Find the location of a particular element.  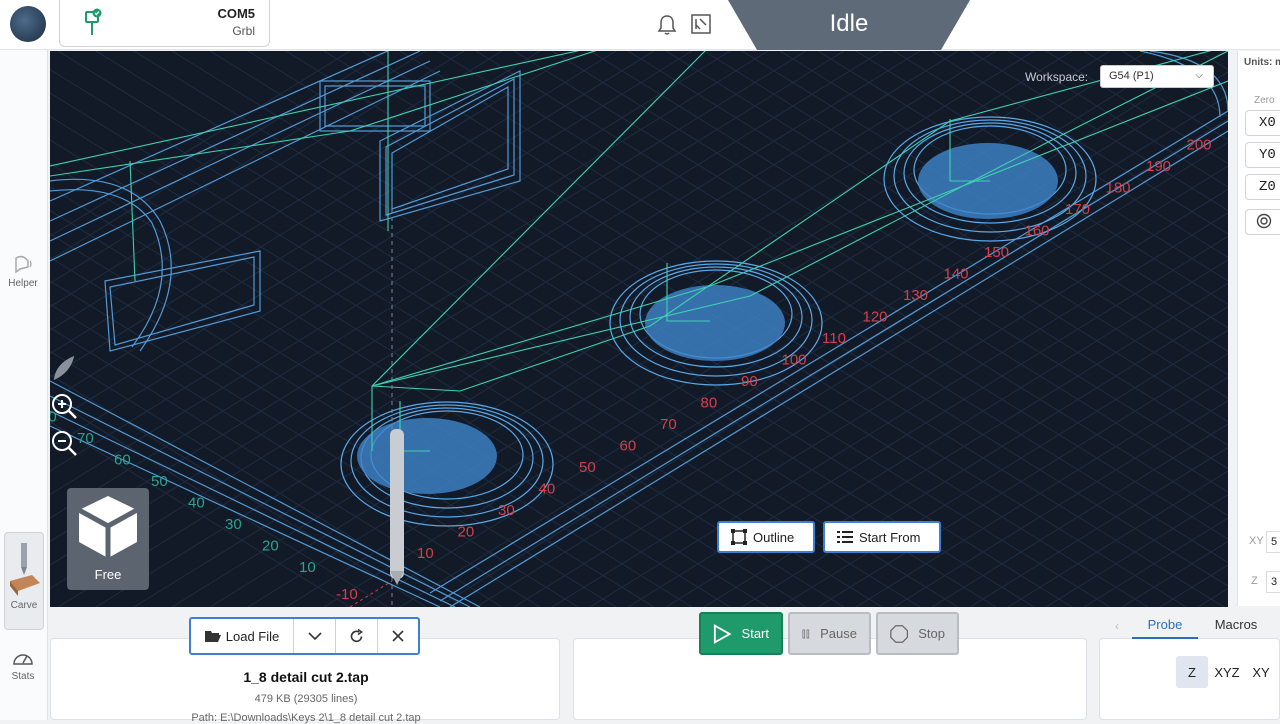

probe-option-xy: XY is located at coordinates (1261, 672).